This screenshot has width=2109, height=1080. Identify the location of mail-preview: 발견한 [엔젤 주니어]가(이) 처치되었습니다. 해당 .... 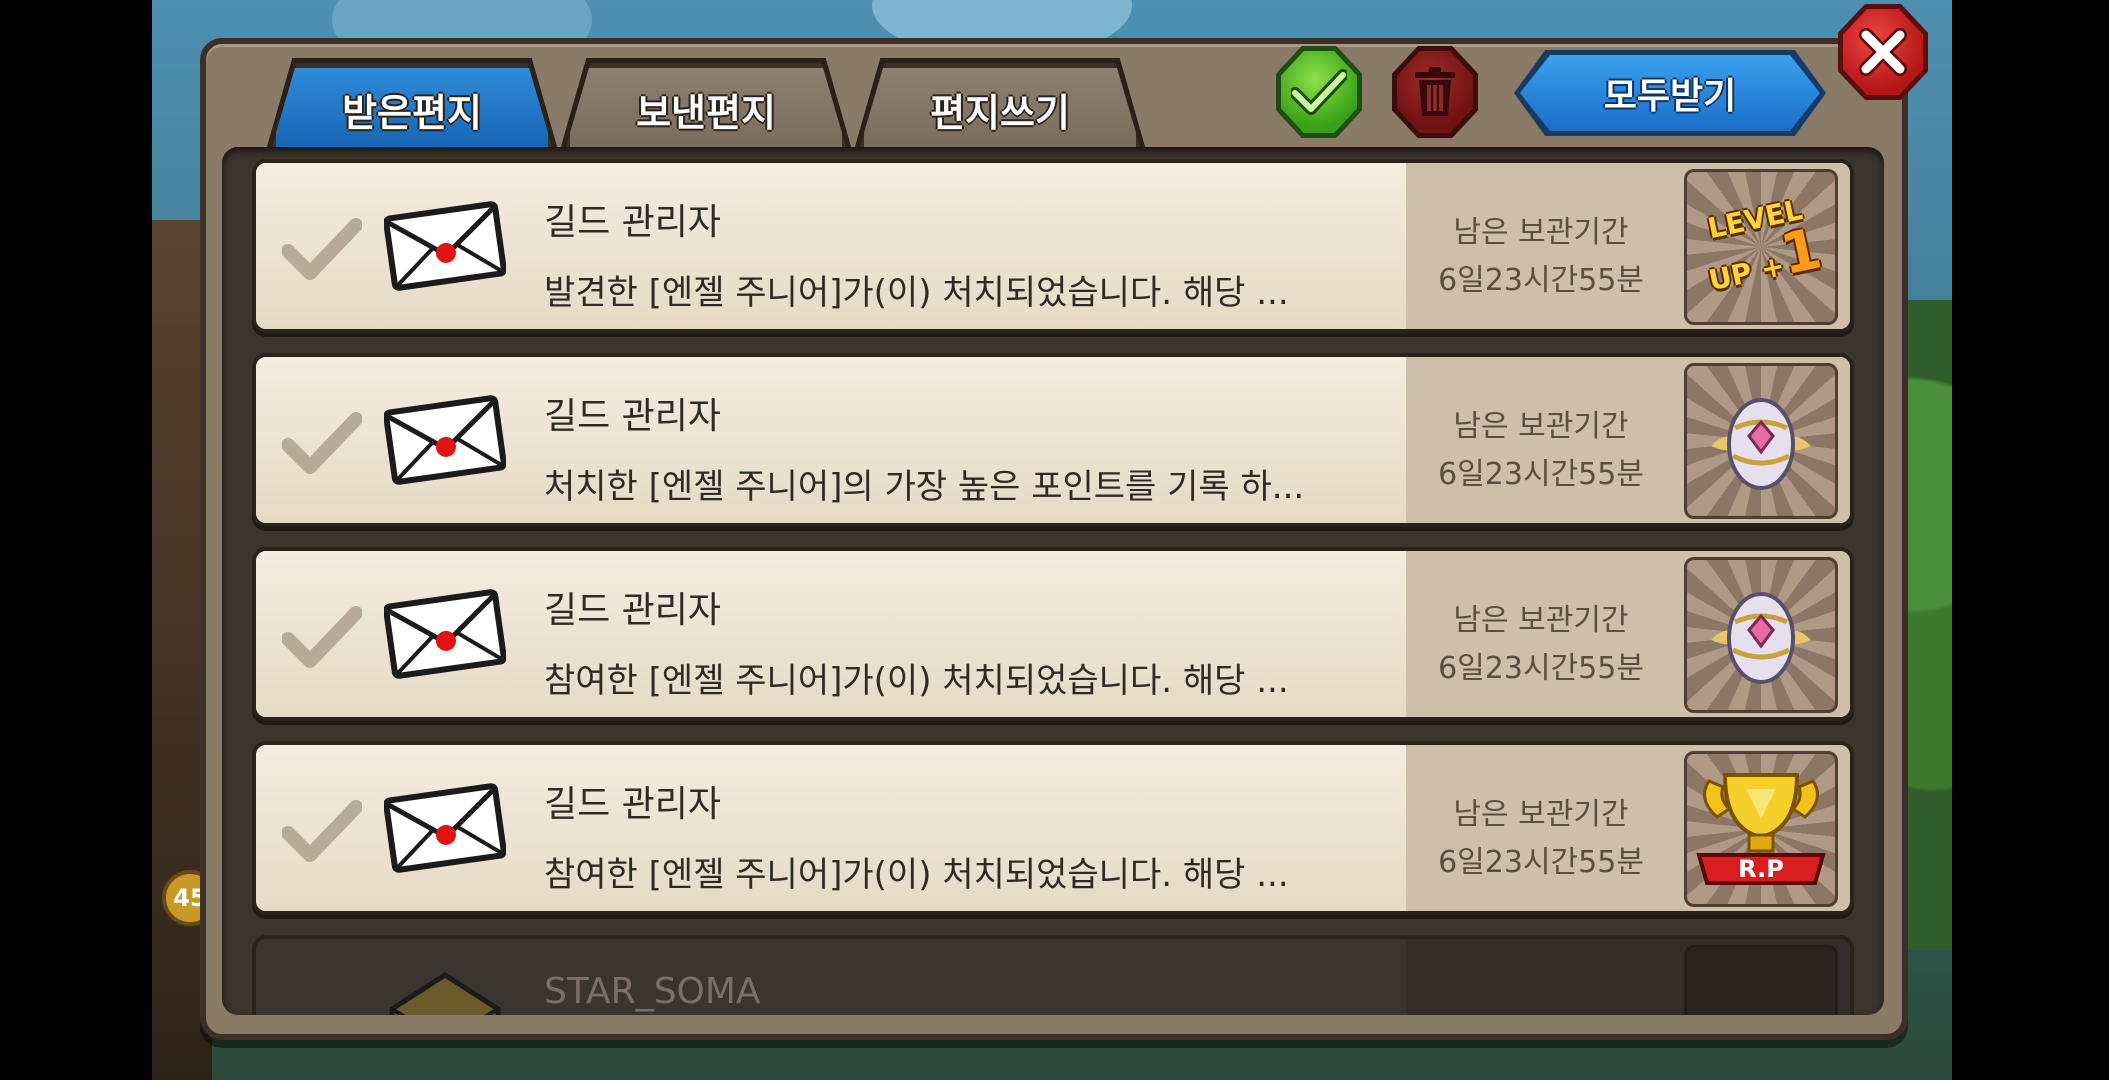
(916, 293).